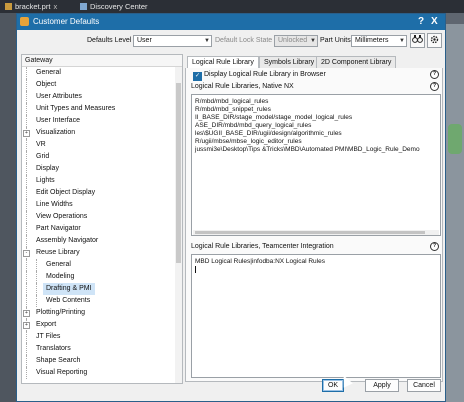 Image resolution: width=464 pixels, height=402 pixels. I want to click on tree-item-lights: Lights, so click(102, 181).